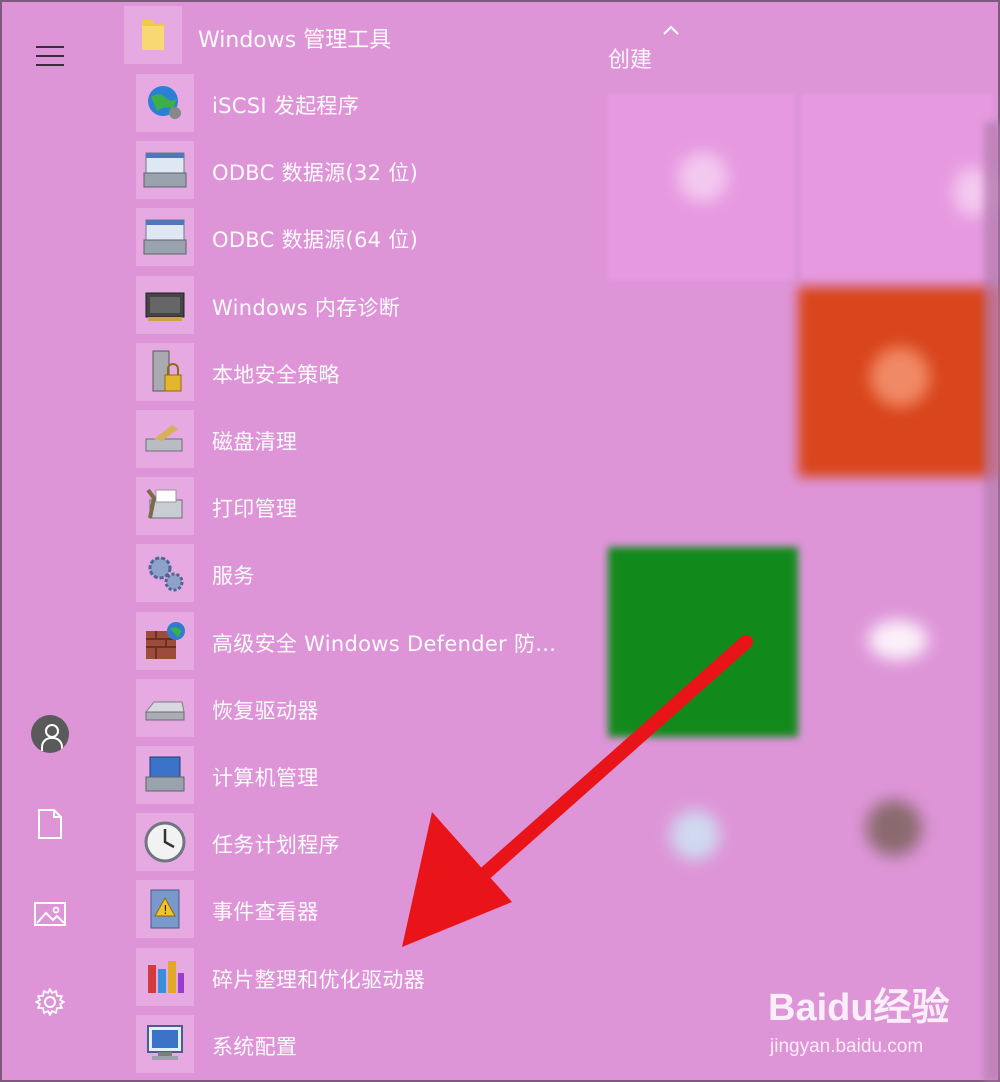 This screenshot has width=1000, height=1082. I want to click on app-label: 事件查看器, so click(265, 912).